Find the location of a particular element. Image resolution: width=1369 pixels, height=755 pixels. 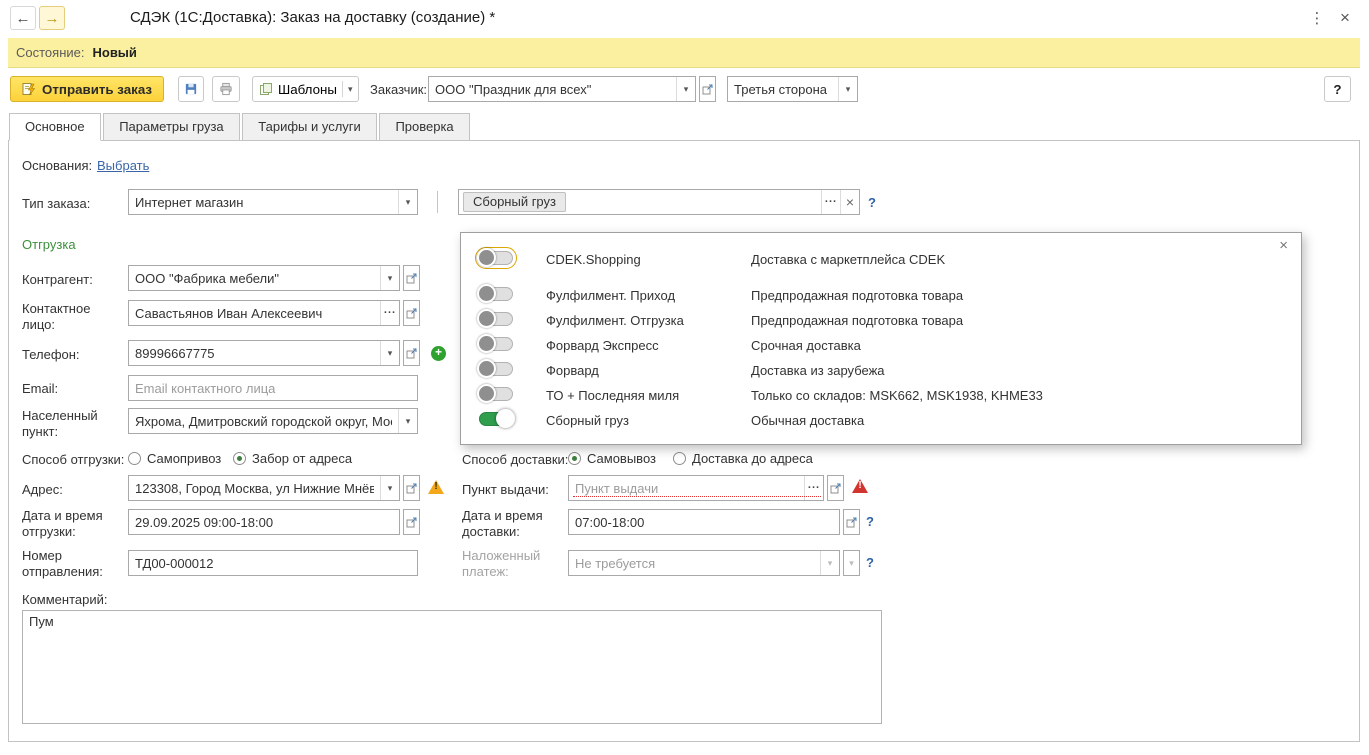

popup-item-label: Сборный груз is located at coordinates (587, 420).